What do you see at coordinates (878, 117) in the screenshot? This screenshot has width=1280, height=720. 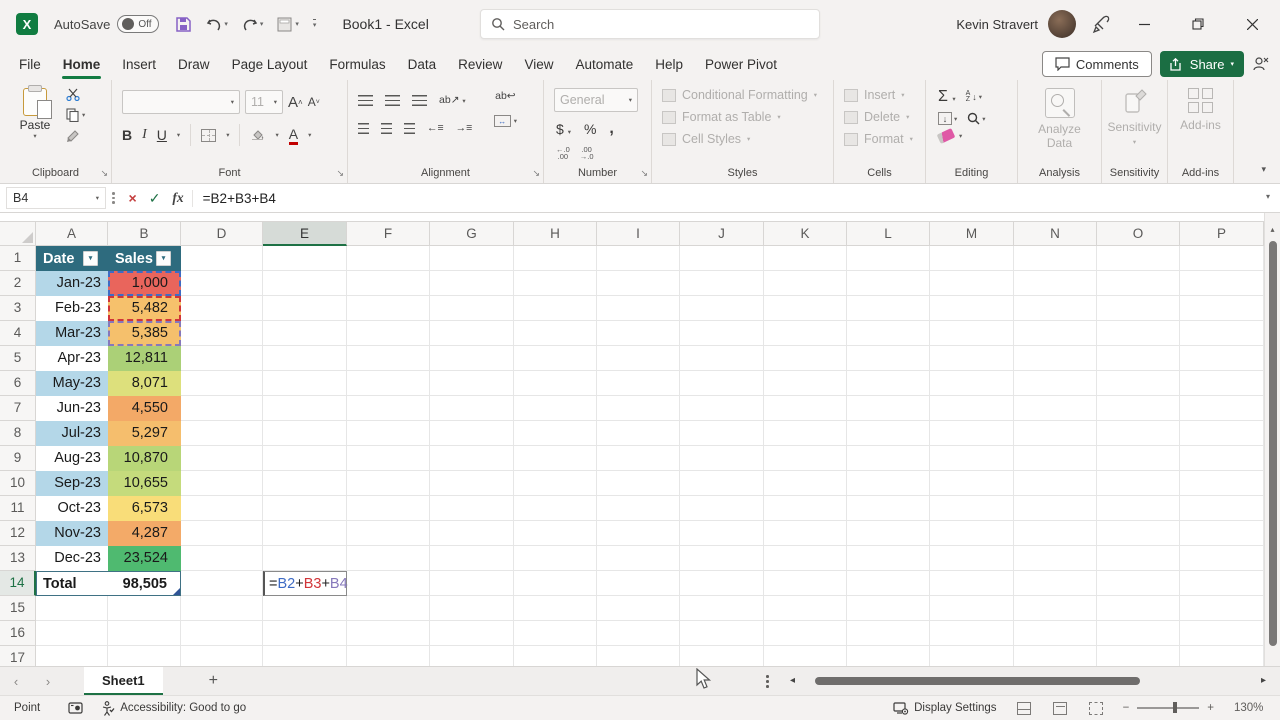 I see `delete-cells-button: Delete ▾` at bounding box center [878, 117].